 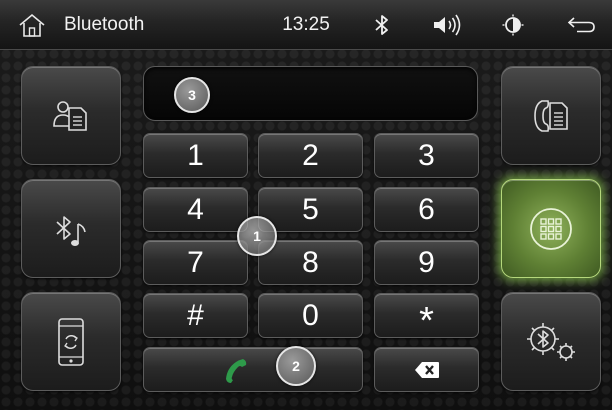 What do you see at coordinates (310, 262) in the screenshot?
I see `key-label: 8` at bounding box center [310, 262].